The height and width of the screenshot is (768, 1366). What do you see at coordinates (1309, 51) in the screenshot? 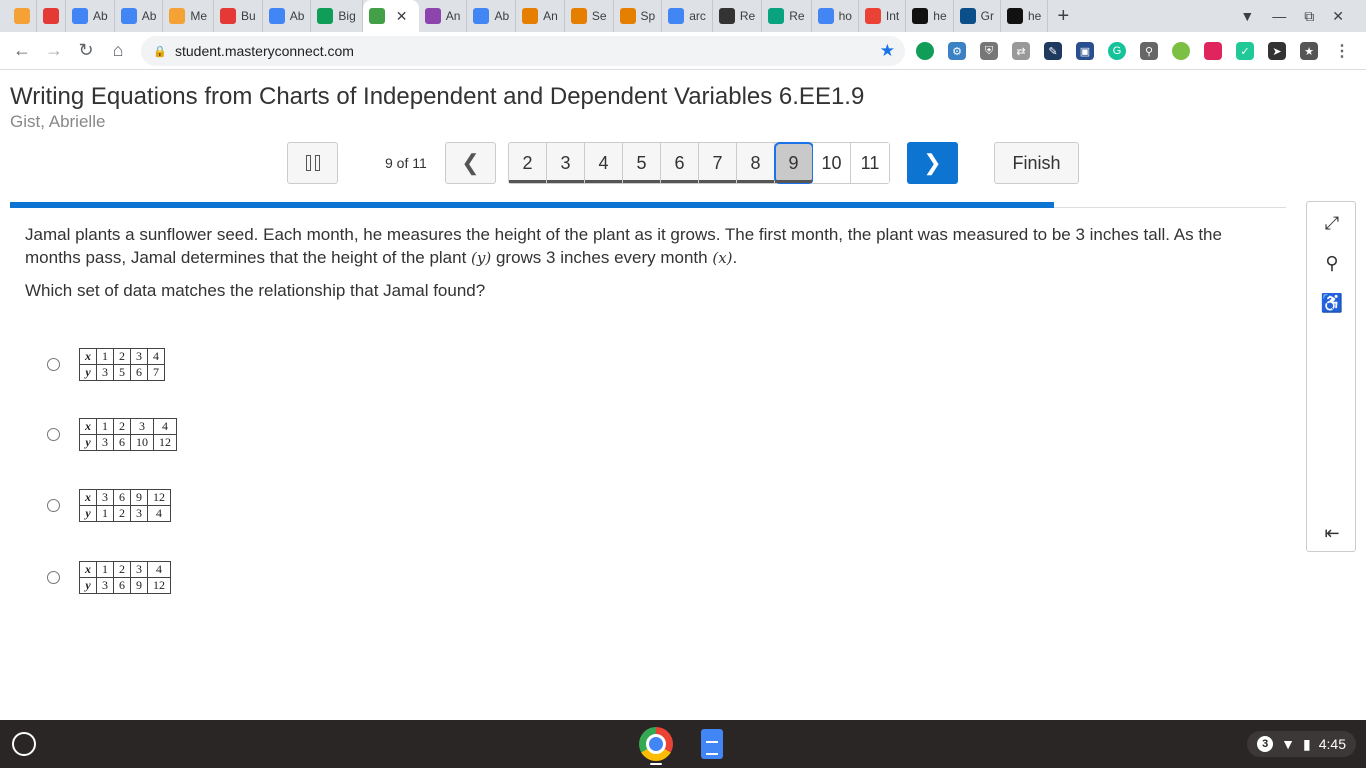
I see `extensions-puzzle-icon: ★` at bounding box center [1309, 51].